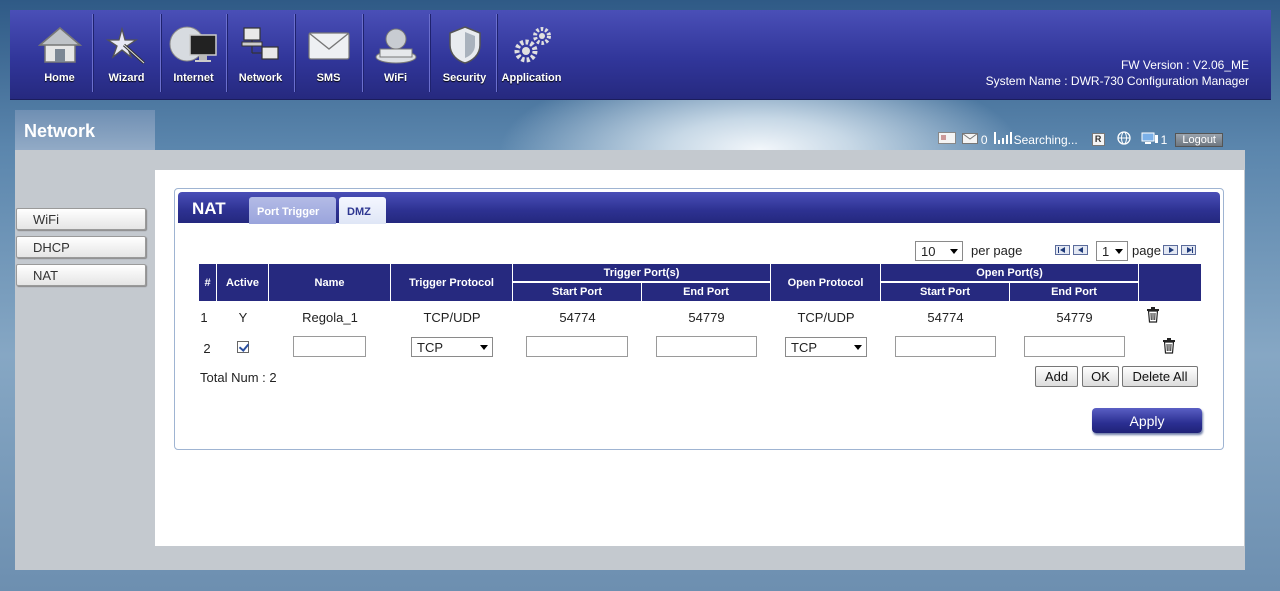 This screenshot has width=1280, height=591. Describe the element at coordinates (1100, 376) in the screenshot. I see `ok-button: OK` at that location.